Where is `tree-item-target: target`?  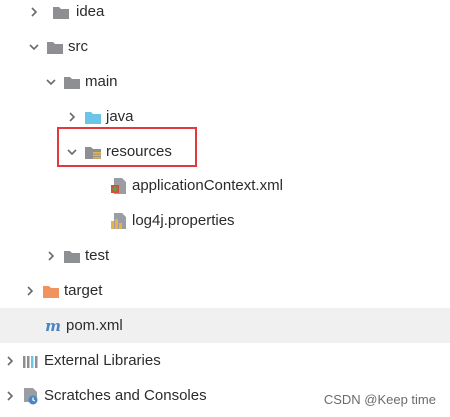
tree-item-target: target is located at coordinates (225, 290).